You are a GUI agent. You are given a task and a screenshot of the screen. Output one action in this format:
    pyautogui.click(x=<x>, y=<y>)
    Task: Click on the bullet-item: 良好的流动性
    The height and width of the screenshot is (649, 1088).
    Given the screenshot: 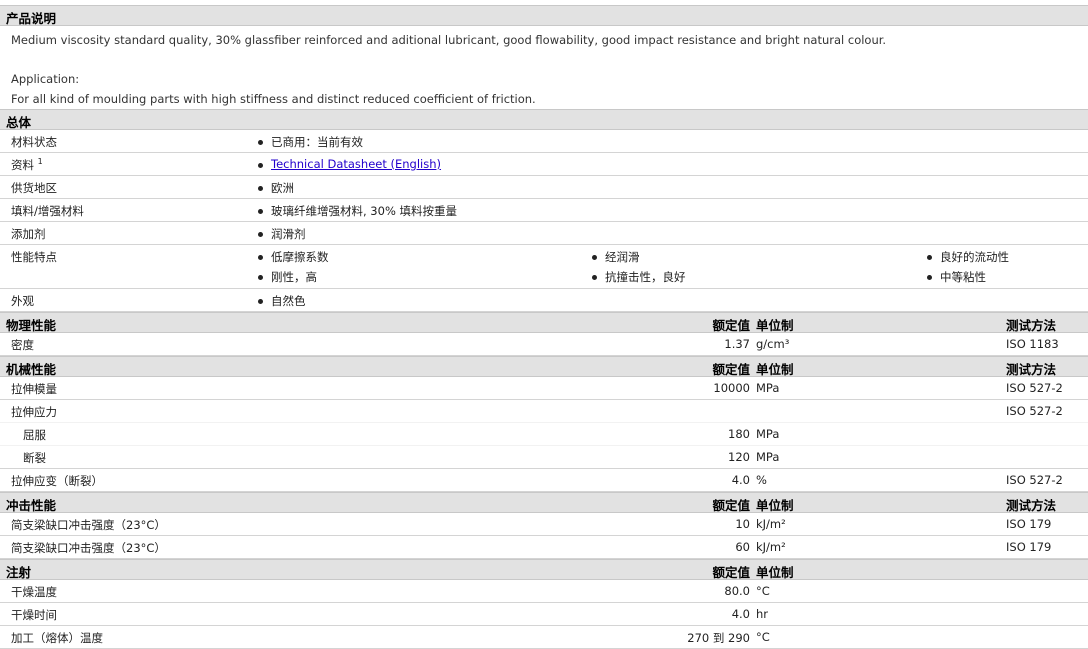 What is the action you would take?
    pyautogui.click(x=968, y=257)
    